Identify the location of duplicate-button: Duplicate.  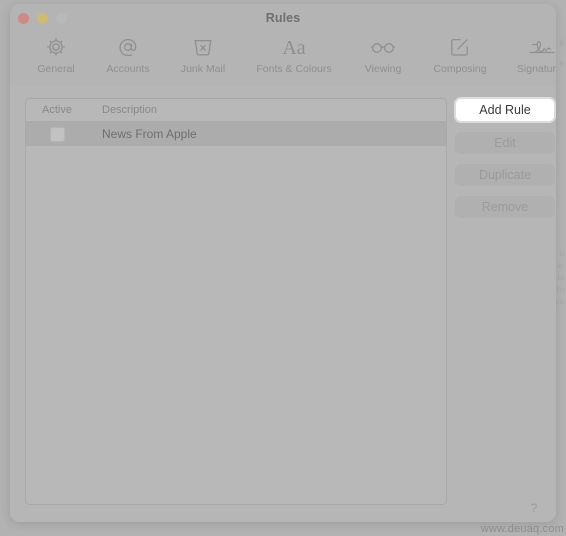
(505, 175).